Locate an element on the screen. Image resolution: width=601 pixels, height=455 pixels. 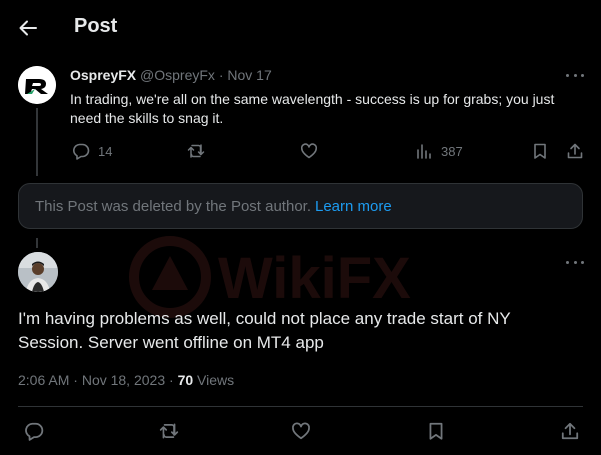
reply-button: 14 is located at coordinates (92, 151).